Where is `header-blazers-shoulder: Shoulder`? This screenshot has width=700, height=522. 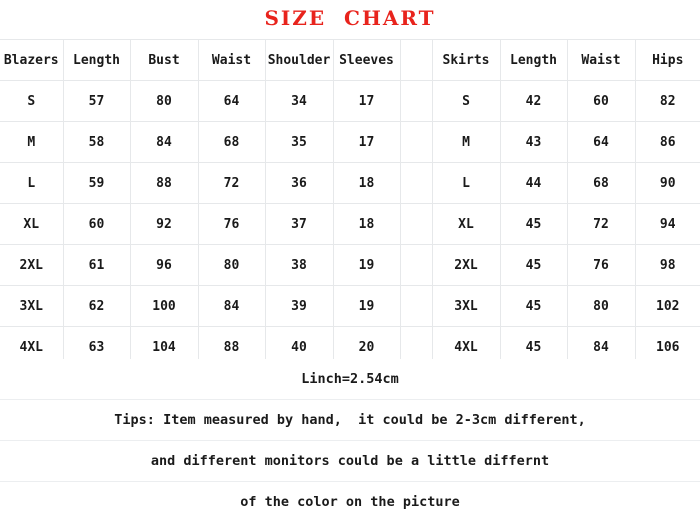
header-blazers-shoulder: Shoulder is located at coordinates (299, 60).